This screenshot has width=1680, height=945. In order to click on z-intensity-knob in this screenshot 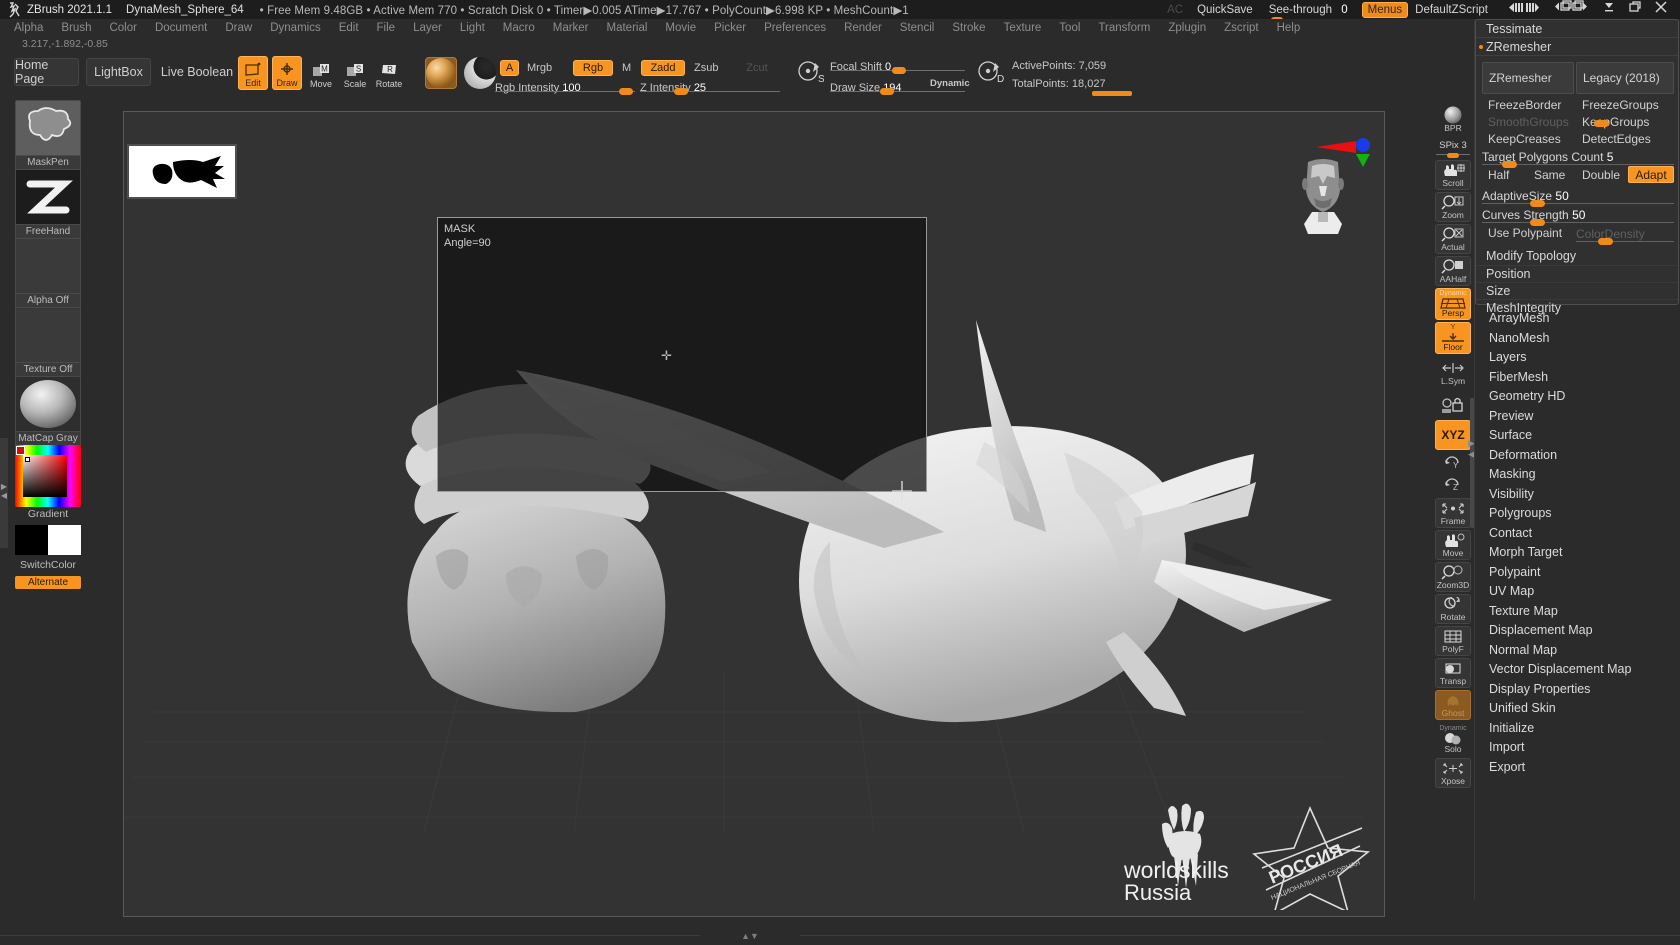, I will do `click(681, 91)`.